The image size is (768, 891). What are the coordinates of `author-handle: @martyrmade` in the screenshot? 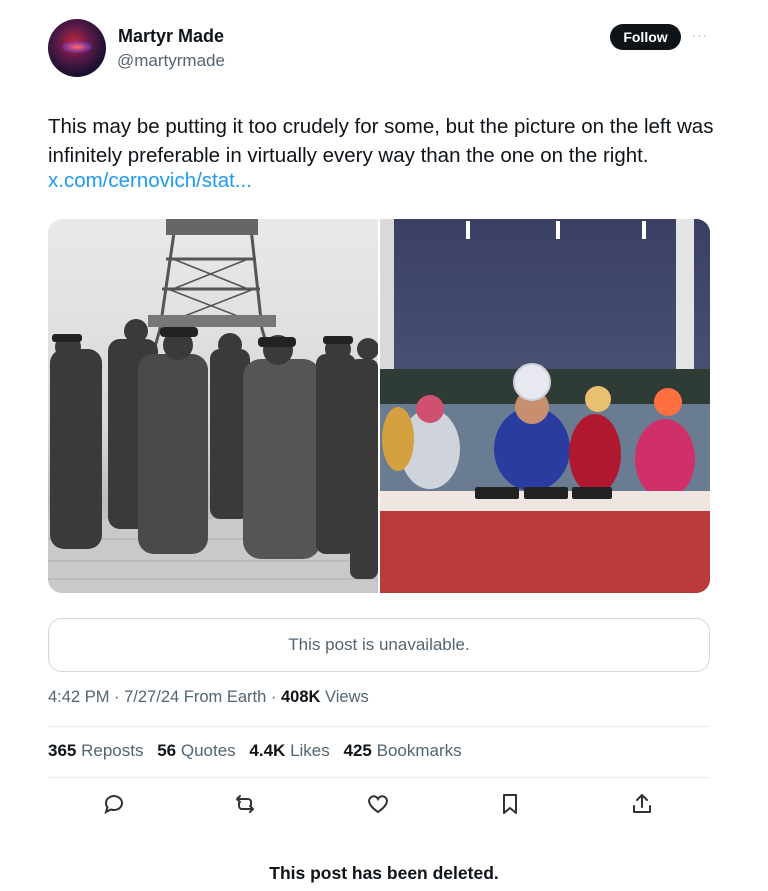 It's located at (171, 61).